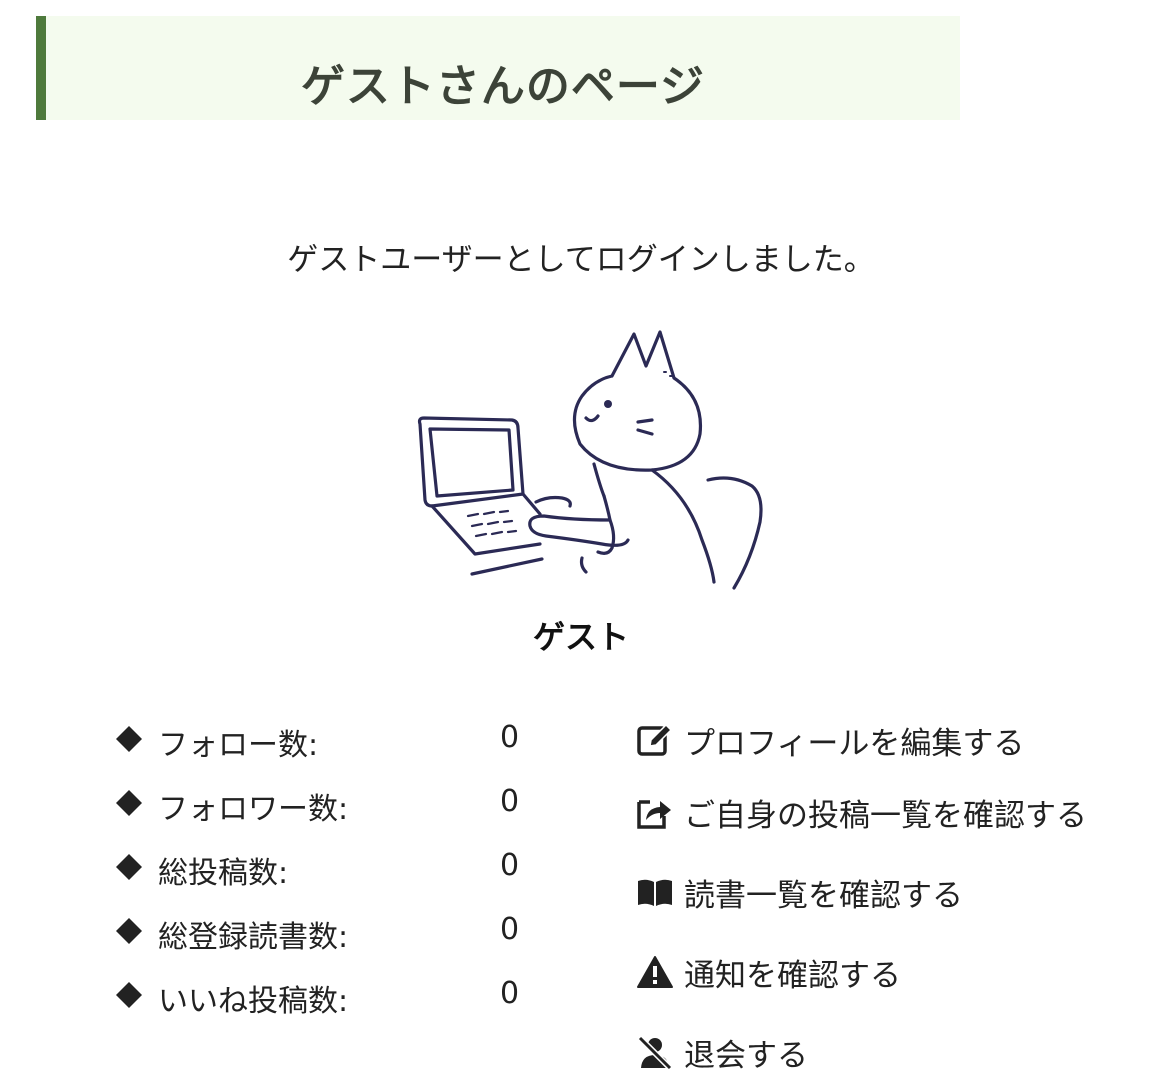 This screenshot has height=1082, width=1162. I want to click on stat-label: フォロー数:, so click(238, 745).